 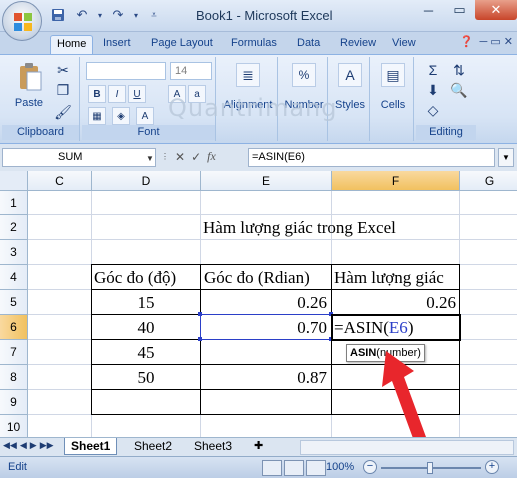 What do you see at coordinates (459, 70) in the screenshot?
I see `sort-filter-icon: ⇅` at bounding box center [459, 70].